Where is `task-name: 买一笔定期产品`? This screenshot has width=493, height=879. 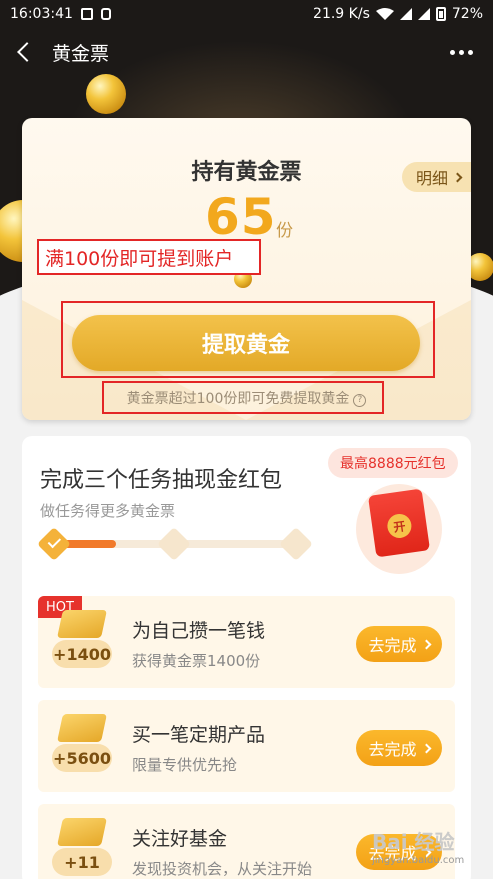
task-name: 买一笔定期产品 is located at coordinates (199, 735).